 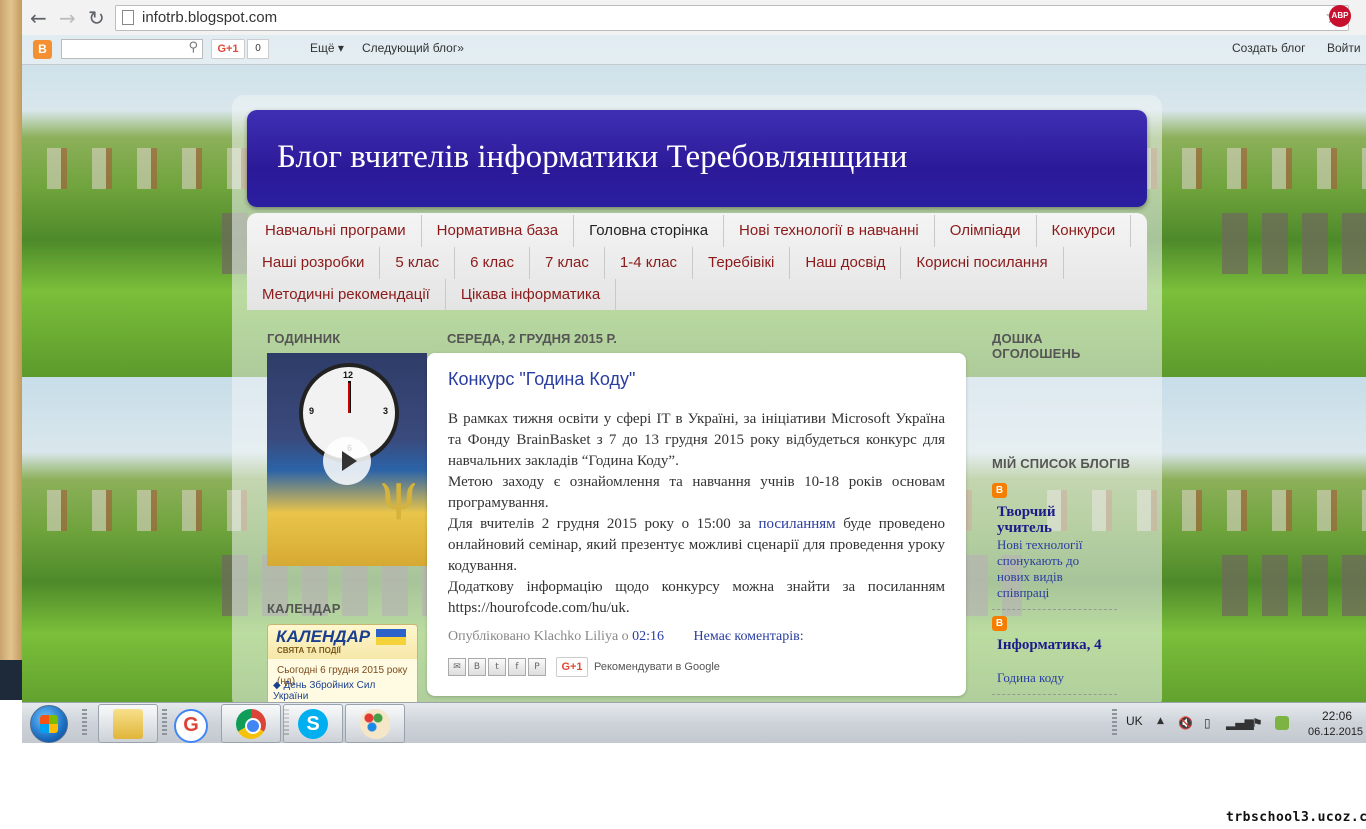 I want to click on notice-board-title: ДОШКА ОГОЛОШЕНЬ, so click(x=1036, y=346).